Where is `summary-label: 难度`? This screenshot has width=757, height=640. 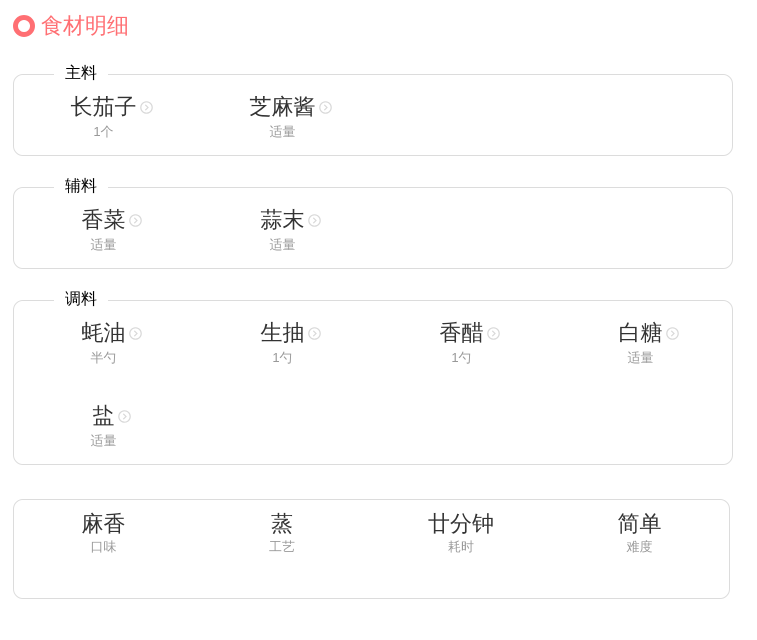 summary-label: 难度 is located at coordinates (639, 547).